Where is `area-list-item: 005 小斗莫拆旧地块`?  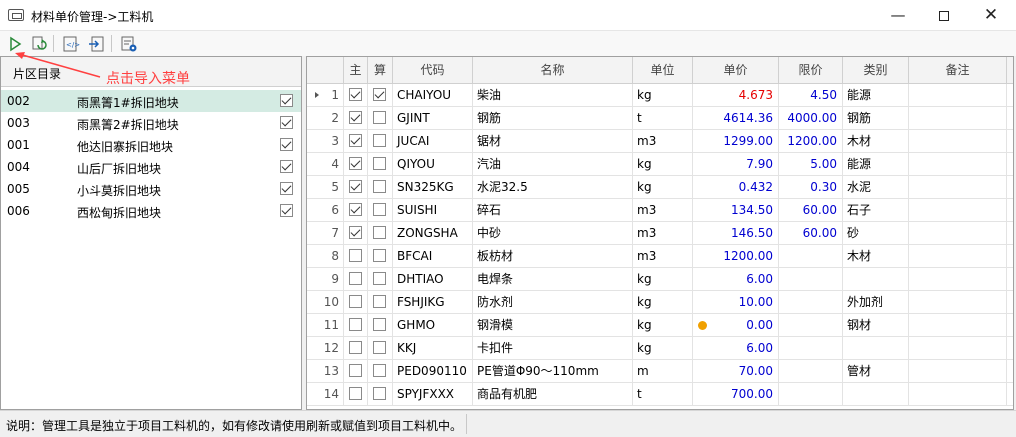 area-list-item: 005 小斗莫拆旧地块 is located at coordinates (151, 189).